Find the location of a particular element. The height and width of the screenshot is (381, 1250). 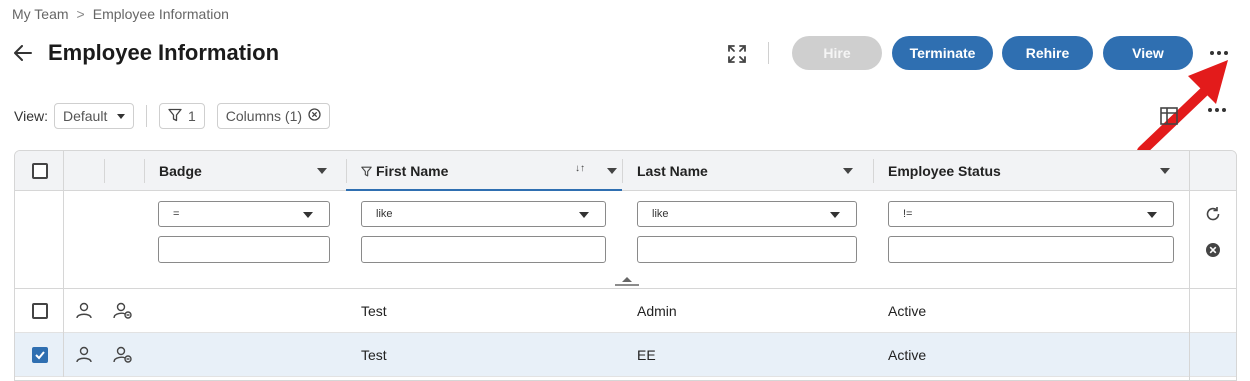

view-select-value: Default is located at coordinates (85, 116).